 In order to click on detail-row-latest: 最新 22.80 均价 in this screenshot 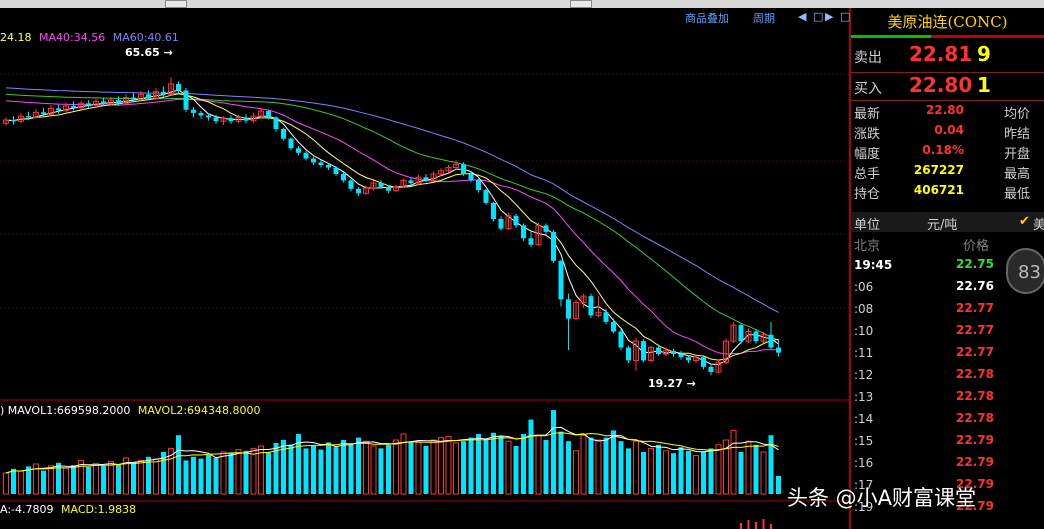, I will do `click(947, 112)`.